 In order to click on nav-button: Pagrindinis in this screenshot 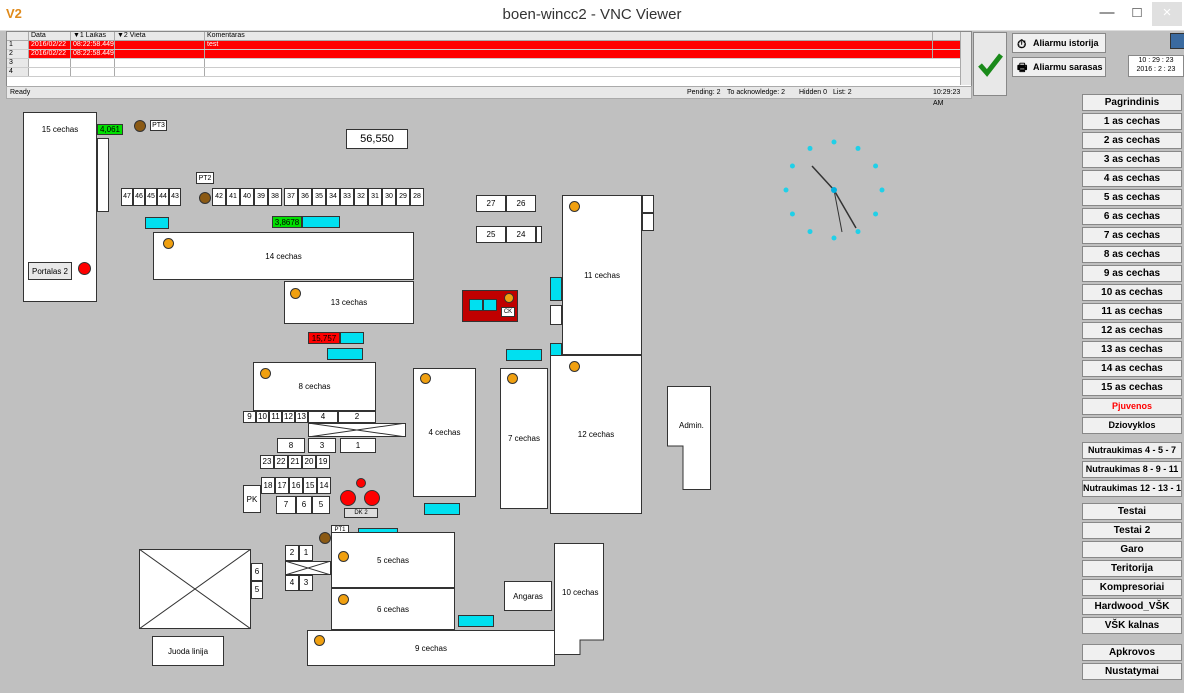, I will do `click(1132, 102)`.